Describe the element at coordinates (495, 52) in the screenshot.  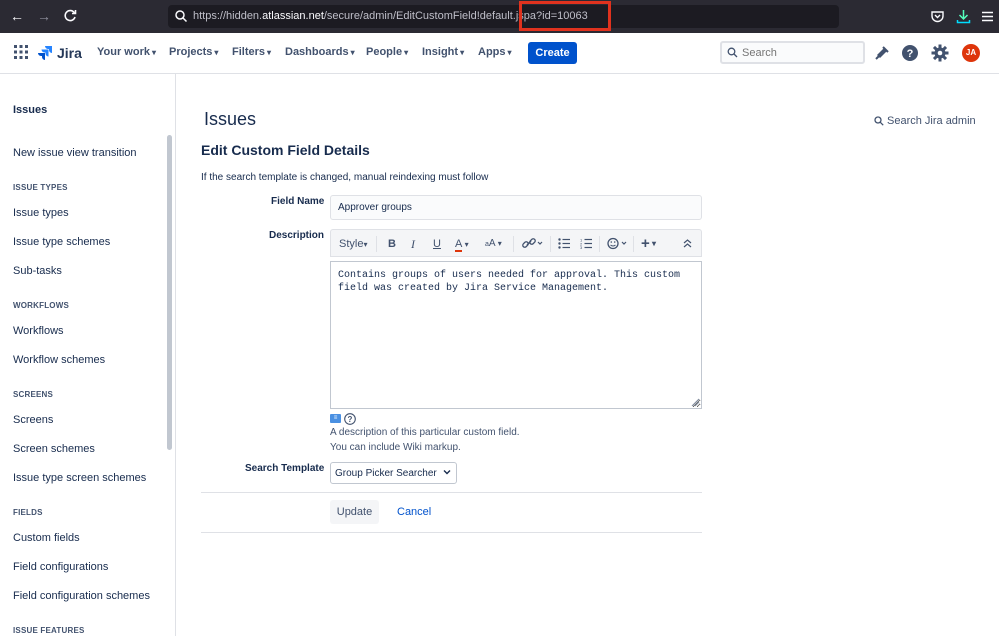
I see `nav-apps: Apps ▾` at that location.